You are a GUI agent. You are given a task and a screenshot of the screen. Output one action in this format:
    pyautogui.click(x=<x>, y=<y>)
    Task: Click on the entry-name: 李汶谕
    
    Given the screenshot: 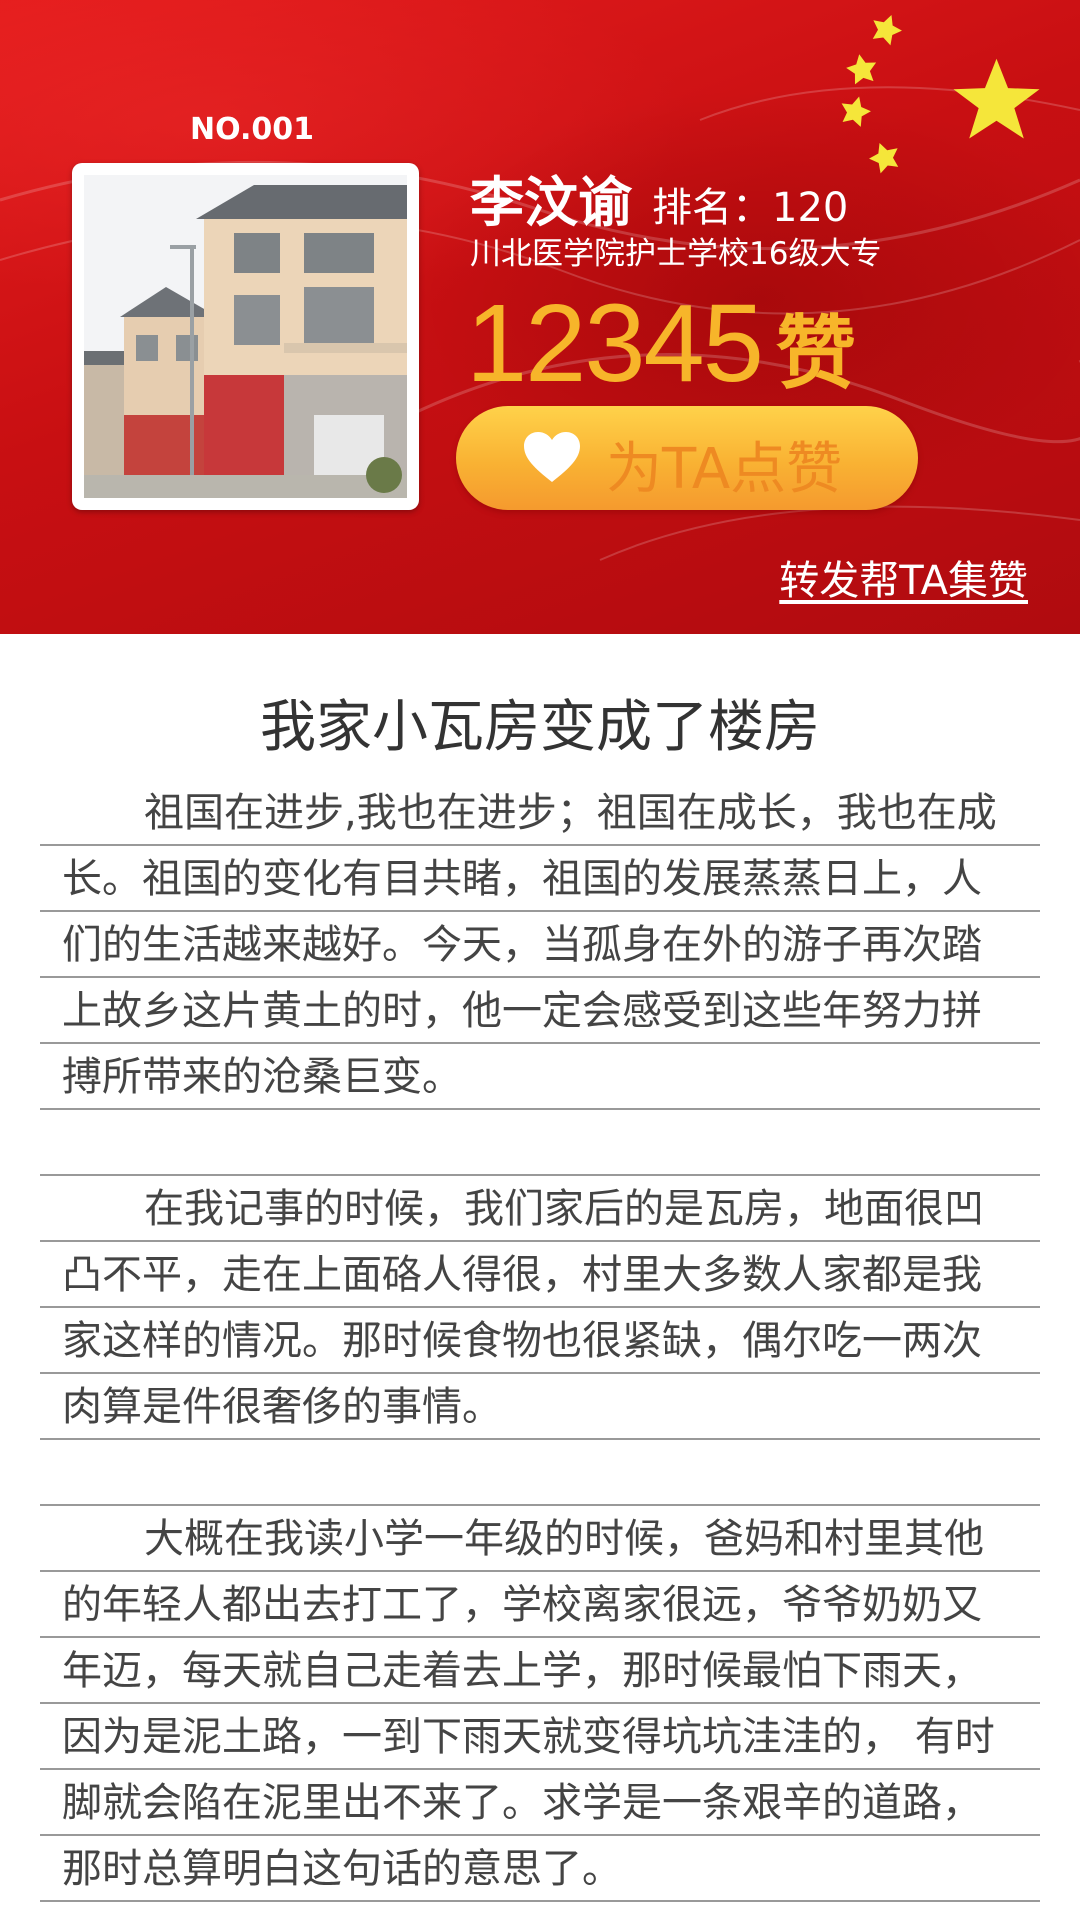 What is the action you would take?
    pyautogui.click(x=551, y=202)
    